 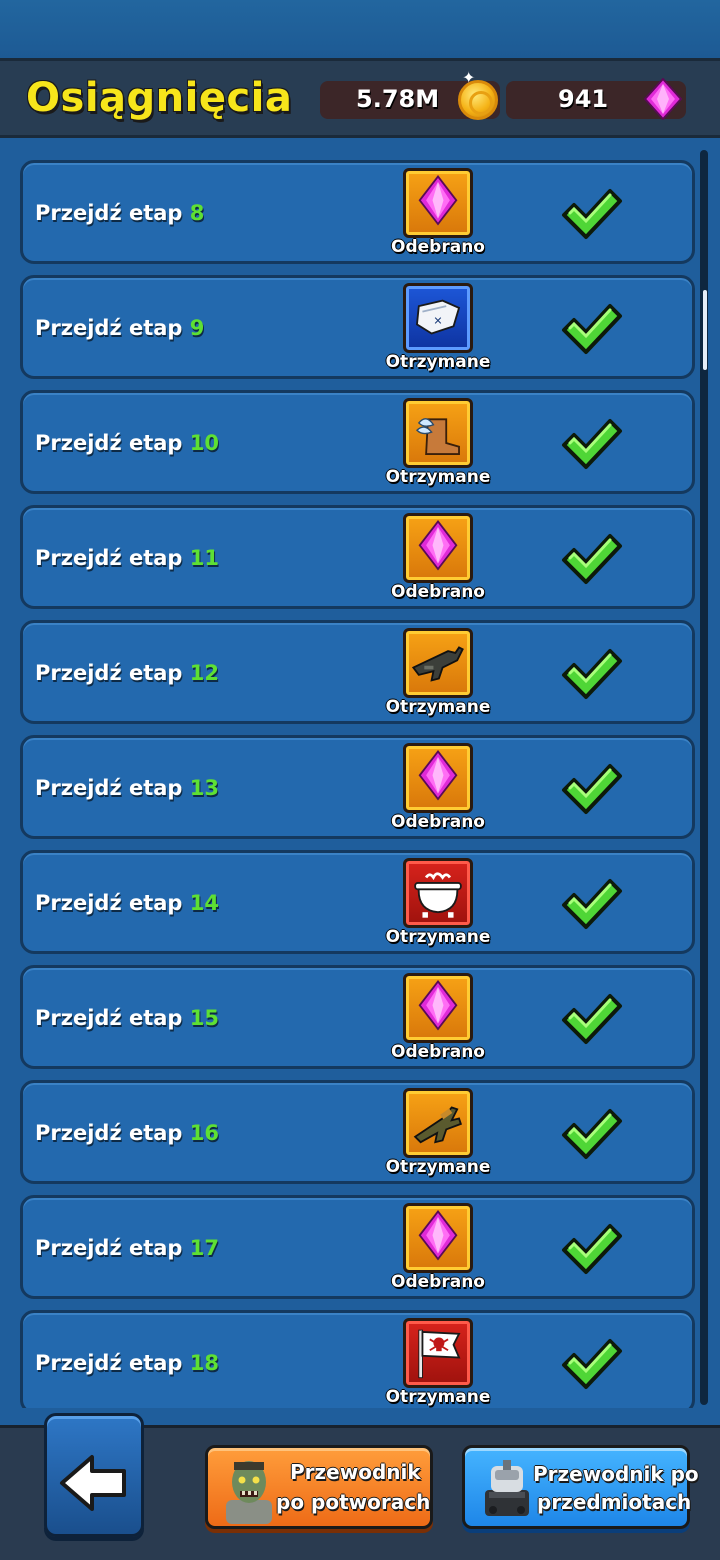 What do you see at coordinates (357, 1017) in the screenshot?
I see `achievement-row: Przejdź etap 15 Odebrano` at bounding box center [357, 1017].